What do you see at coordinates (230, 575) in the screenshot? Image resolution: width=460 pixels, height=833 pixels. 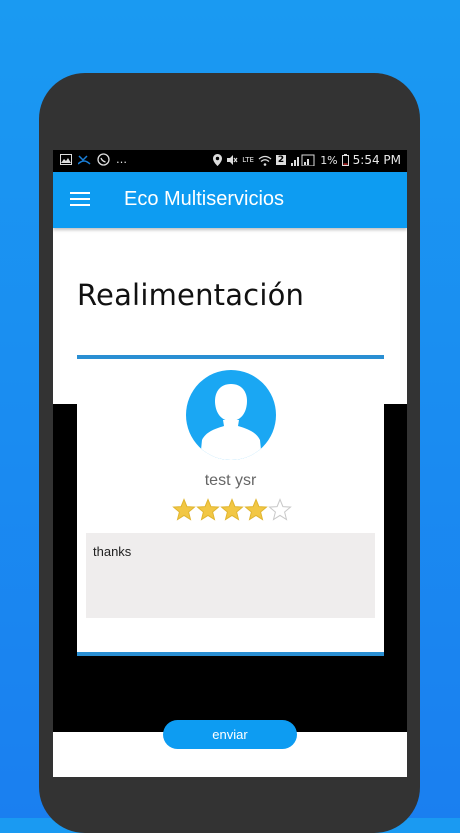 I see `comment-box: thanks` at bounding box center [230, 575].